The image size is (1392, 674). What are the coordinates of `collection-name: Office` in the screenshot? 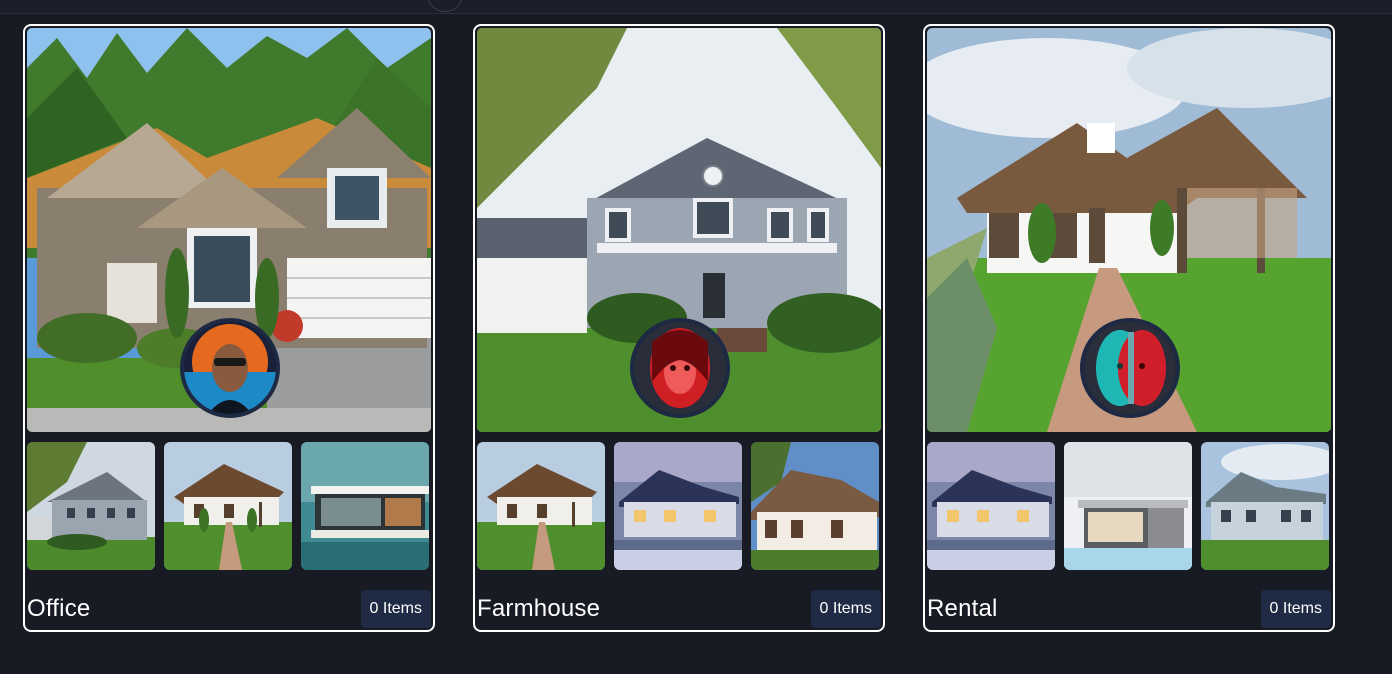 It's located at (58, 609).